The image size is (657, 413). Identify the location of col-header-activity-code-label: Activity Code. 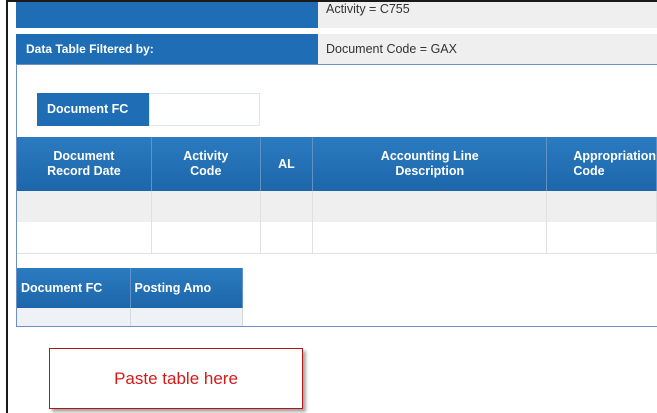
(206, 163).